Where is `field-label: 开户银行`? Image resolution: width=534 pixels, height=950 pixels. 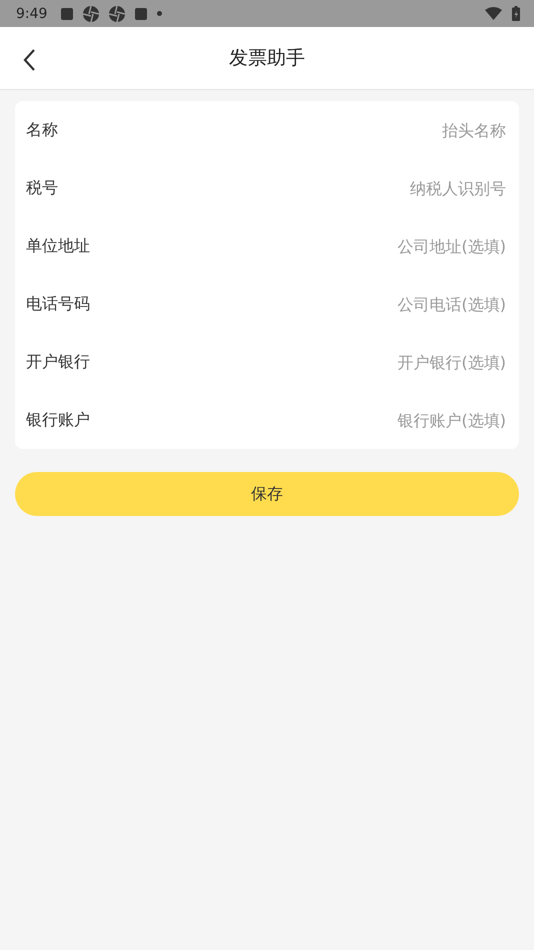
field-label: 开户银行 is located at coordinates (58, 362).